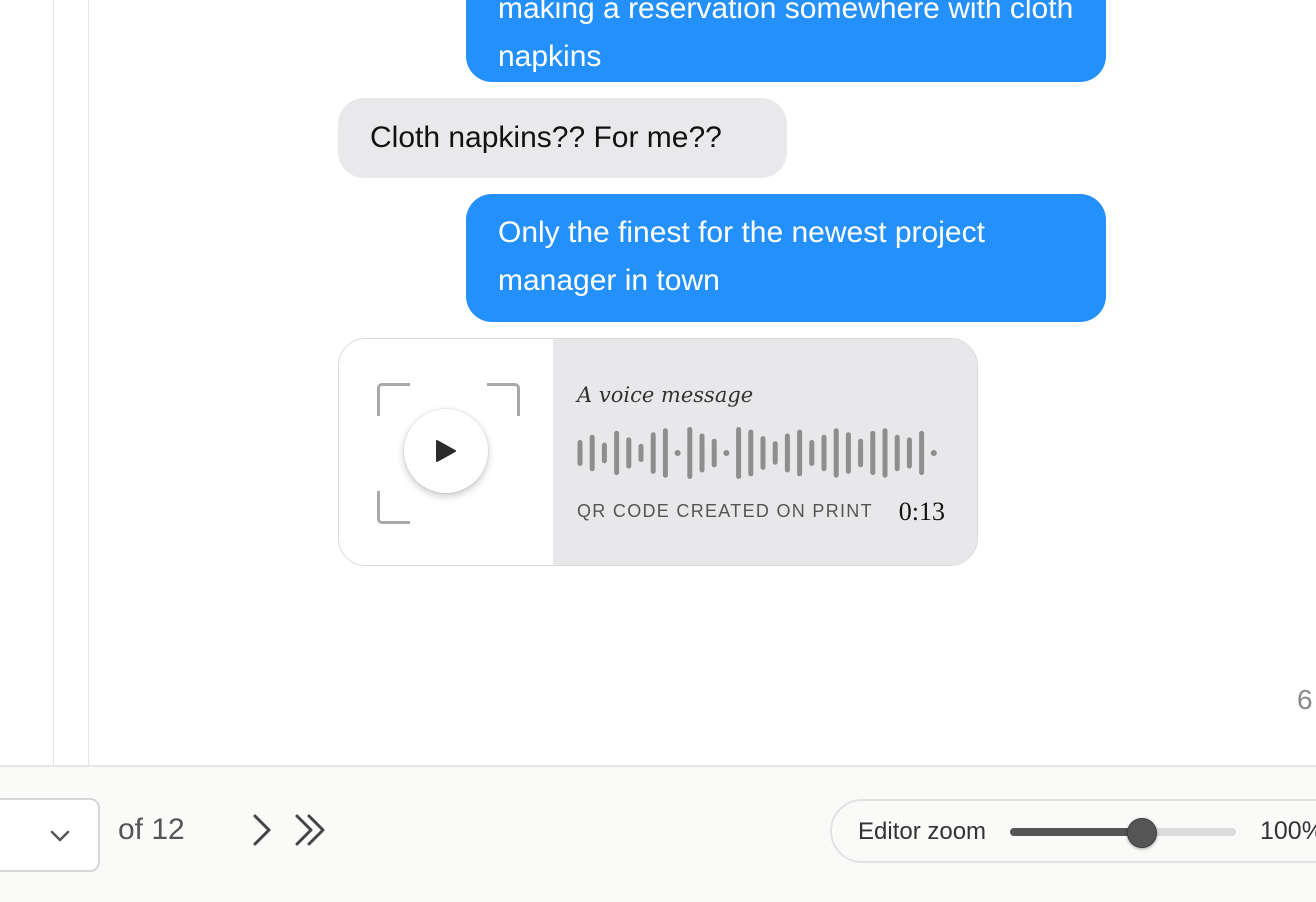 The image size is (1316, 902). Describe the element at coordinates (1142, 833) in the screenshot. I see `zoom-slider-thumb` at that location.